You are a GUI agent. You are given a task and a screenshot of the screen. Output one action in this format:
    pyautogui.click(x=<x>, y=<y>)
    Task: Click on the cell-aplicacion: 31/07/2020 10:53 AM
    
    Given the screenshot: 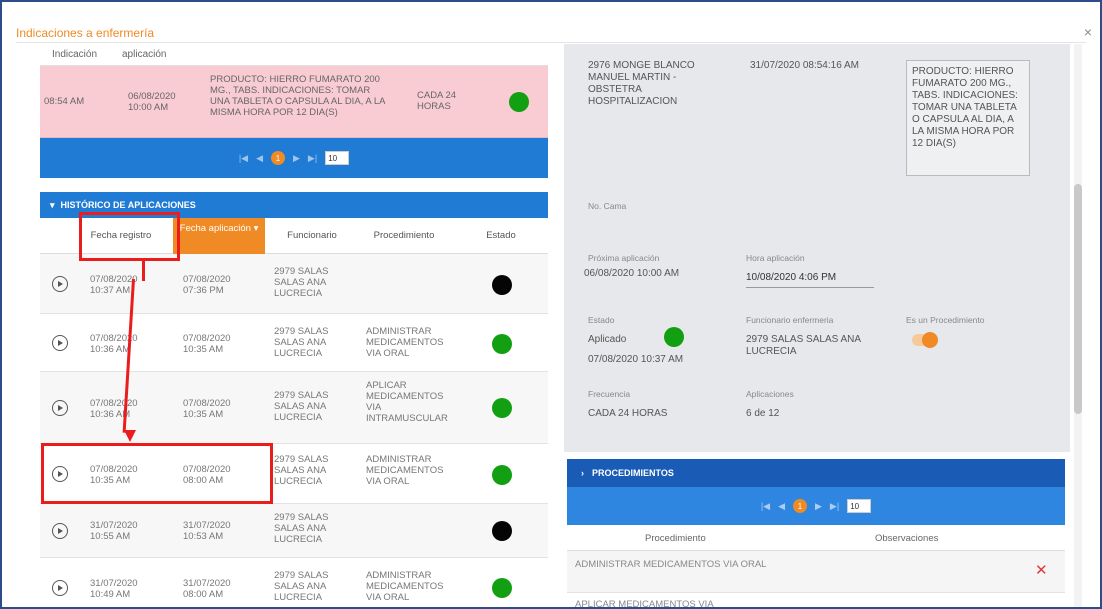 What is the action you would take?
    pyautogui.click(x=207, y=531)
    